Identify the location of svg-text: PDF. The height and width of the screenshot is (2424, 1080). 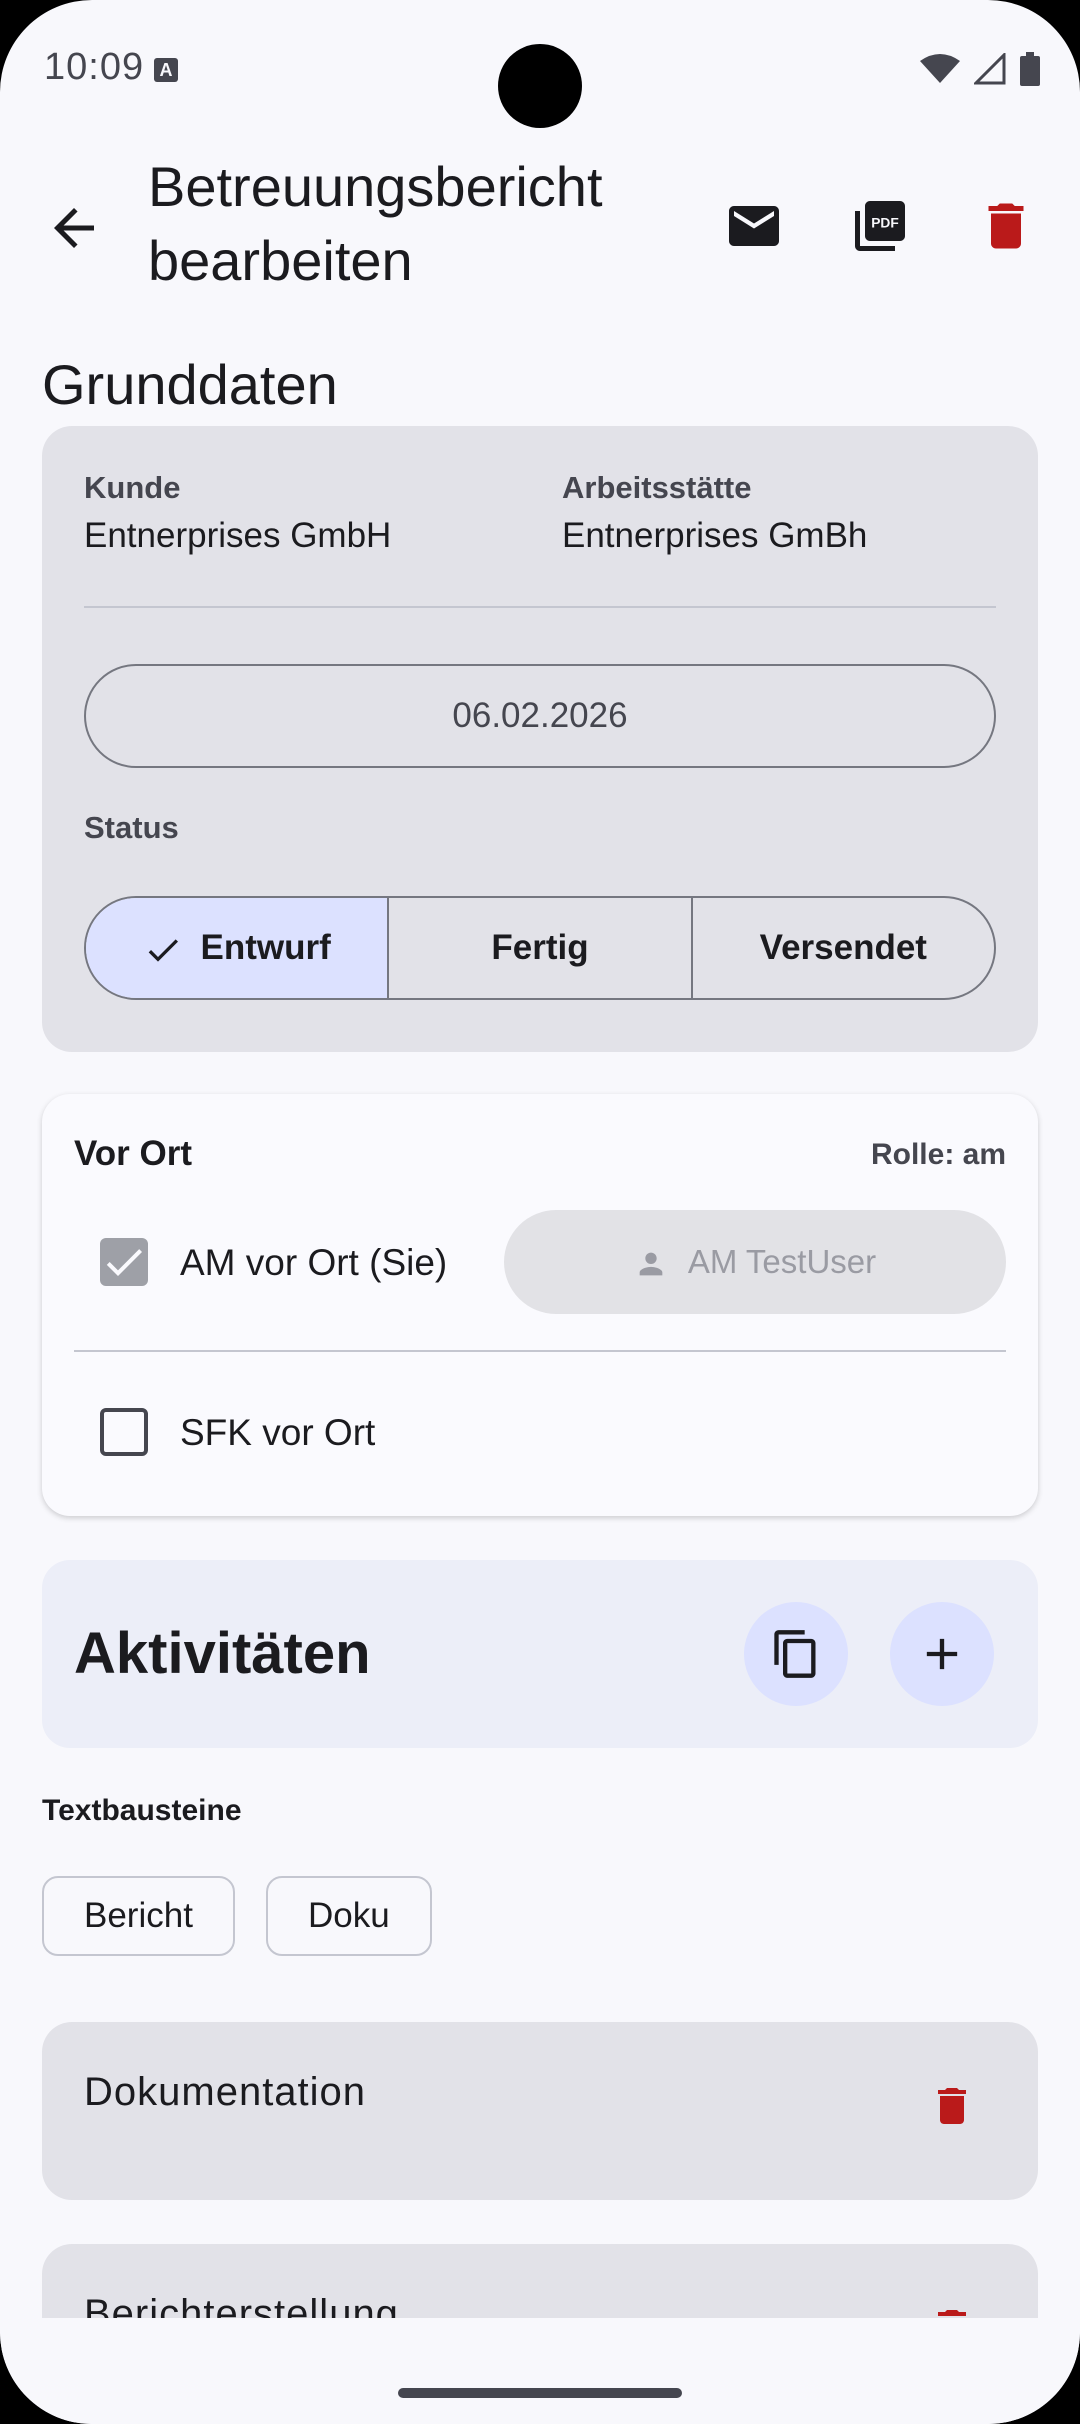
(885, 222).